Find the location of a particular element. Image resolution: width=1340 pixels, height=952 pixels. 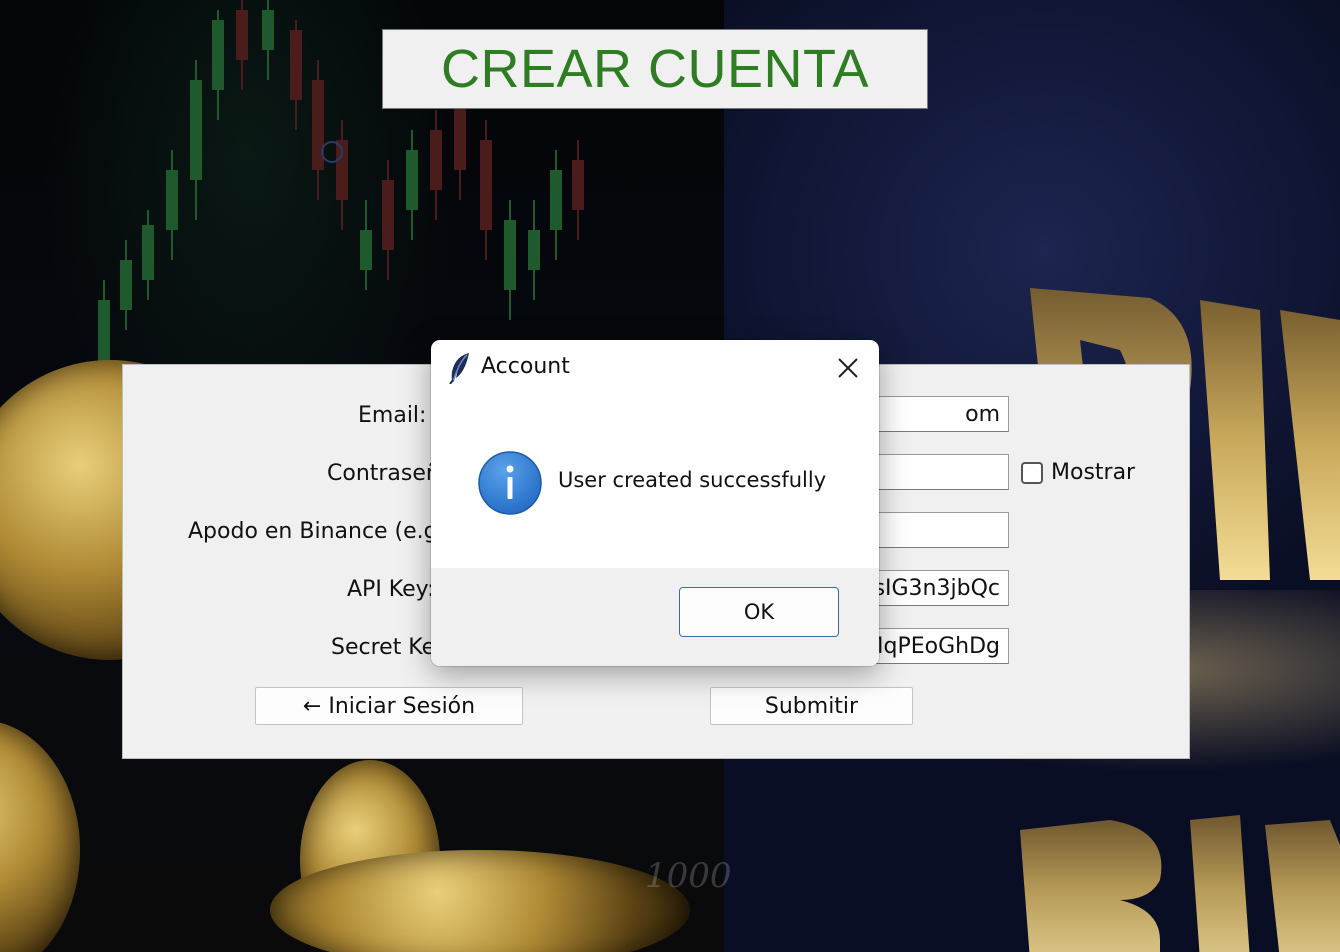

binance-nickname-label: Apodo en Binance (e.g. is located at coordinates (316, 531).